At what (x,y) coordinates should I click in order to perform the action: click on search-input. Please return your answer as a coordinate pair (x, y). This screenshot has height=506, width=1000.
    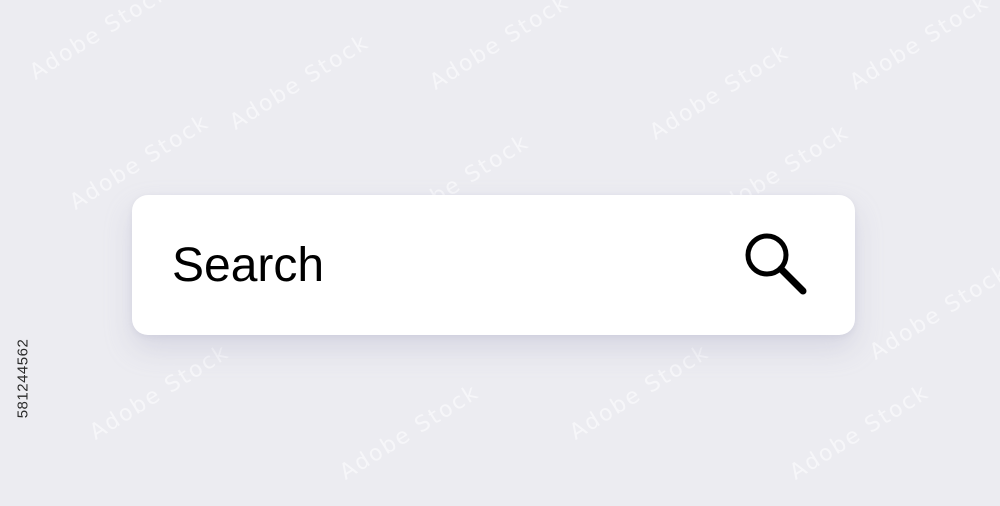
    Looking at the image, I should click on (452, 265).